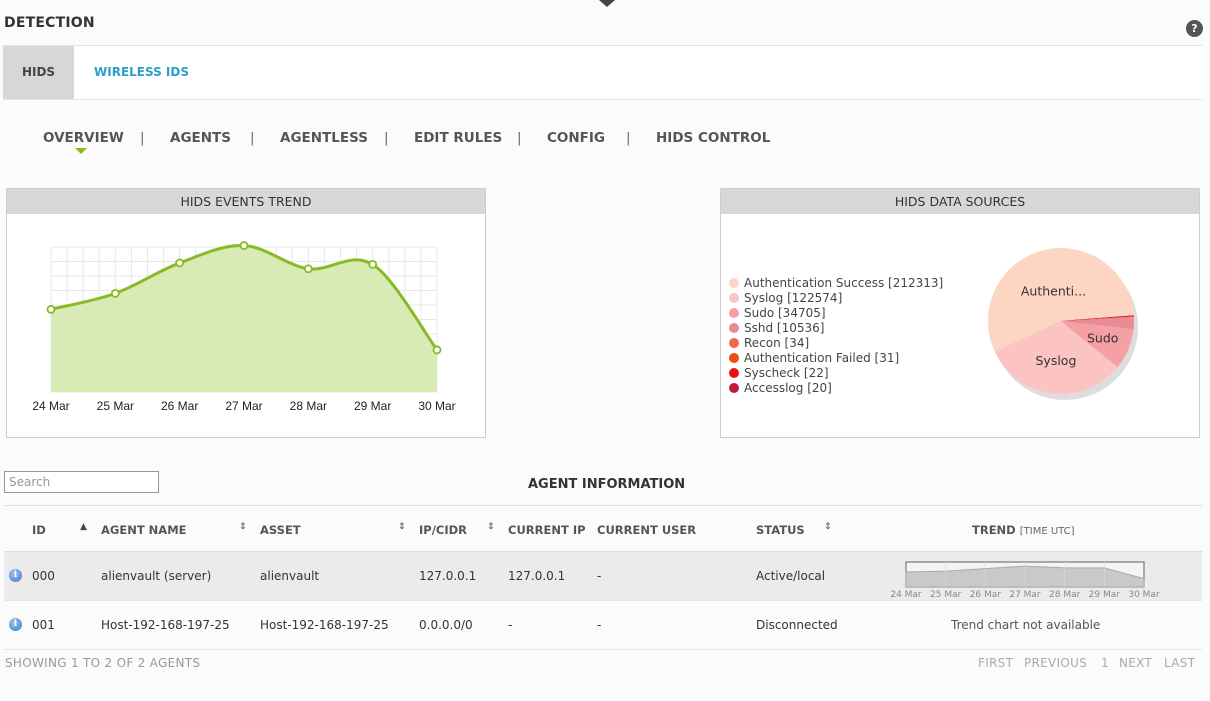 The width and height of the screenshot is (1210, 701). What do you see at coordinates (547, 530) in the screenshot?
I see `column-current-ip: CURRENT IP` at bounding box center [547, 530].